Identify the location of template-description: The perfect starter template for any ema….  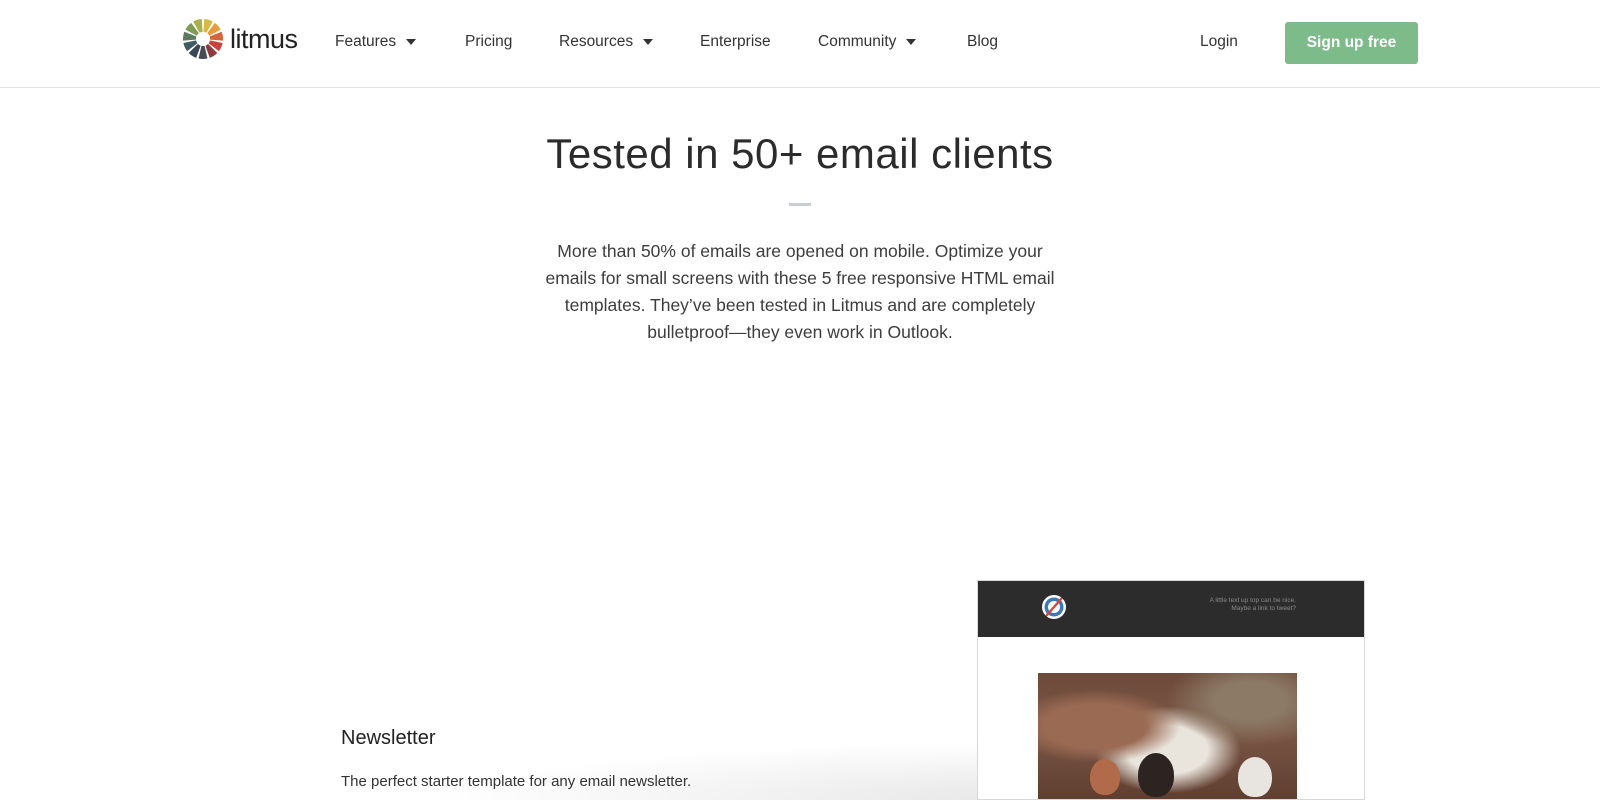
(516, 781).